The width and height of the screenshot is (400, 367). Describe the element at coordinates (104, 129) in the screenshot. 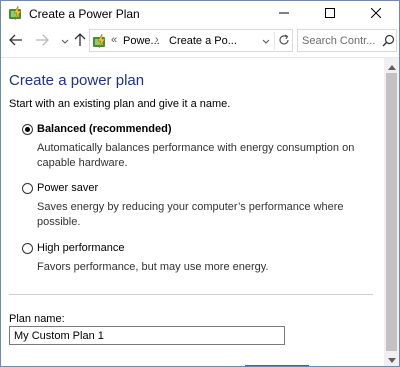

I see `option-label-balanced: Balanced (recommended)` at that location.